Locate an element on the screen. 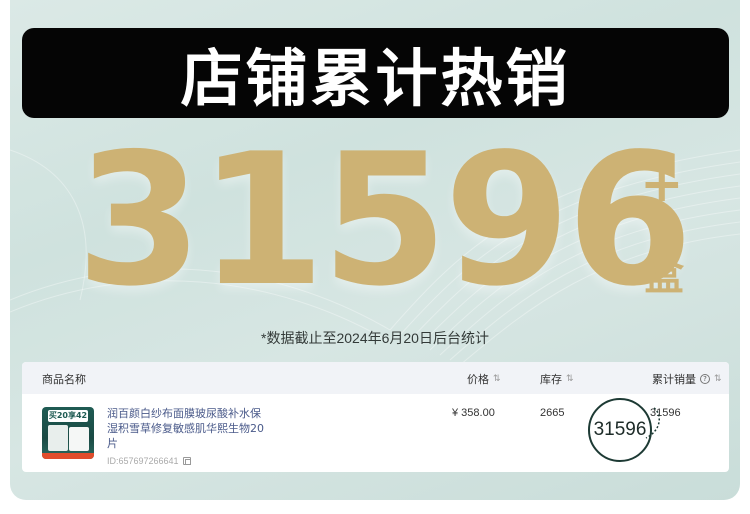 This screenshot has height=514, width=750. product-name-link: 润百颜白纱布面膜玻尿酸补水保湿积雪草修复敏感肌华熙生物20片 is located at coordinates (187, 428).